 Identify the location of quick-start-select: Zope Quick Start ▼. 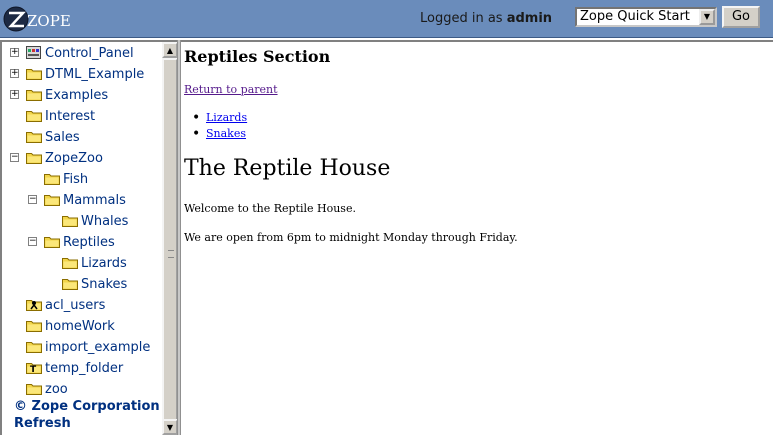
(646, 17).